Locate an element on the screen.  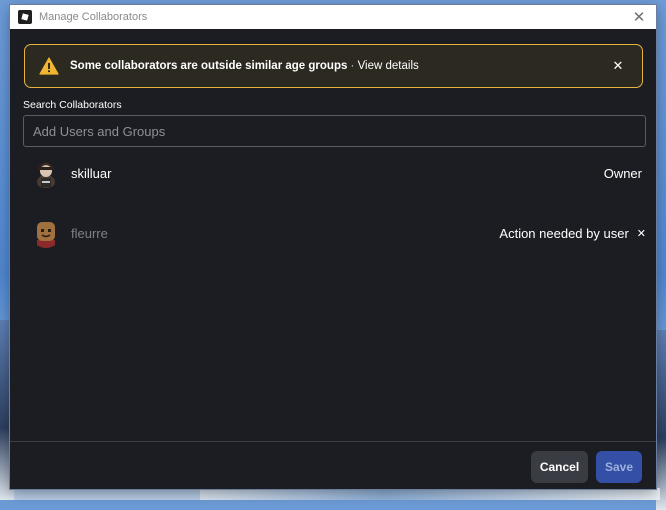
remove-collaborator-icon: ✕ is located at coordinates (641, 233).